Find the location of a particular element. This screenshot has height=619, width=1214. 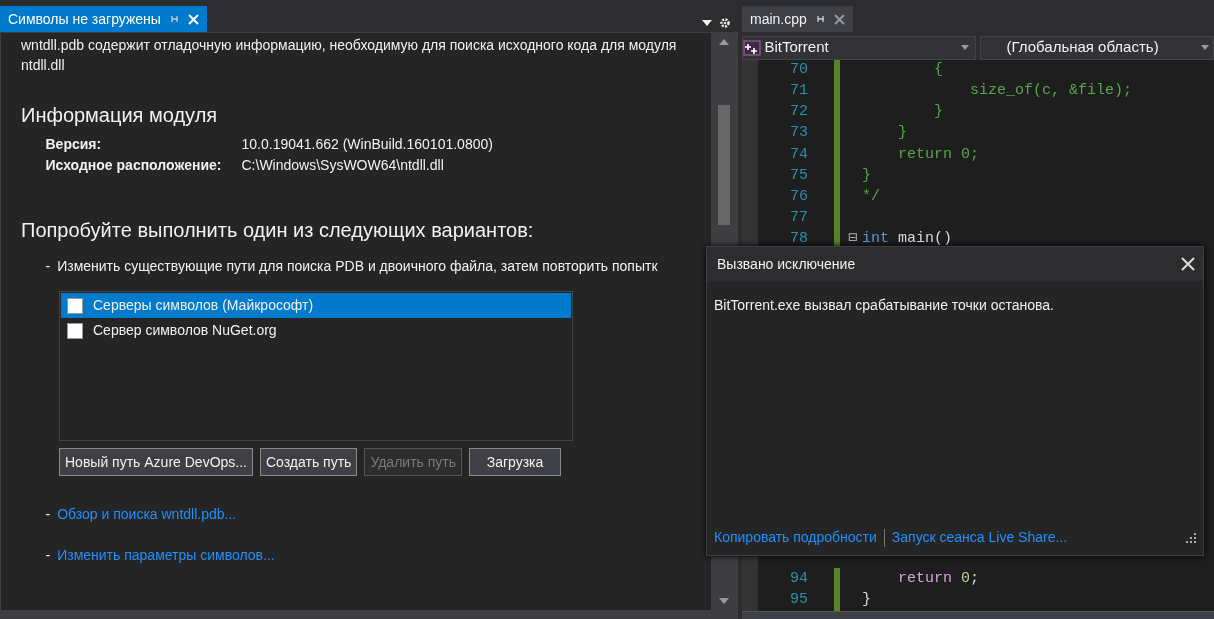

code-line: int main() is located at coordinates (907, 239).